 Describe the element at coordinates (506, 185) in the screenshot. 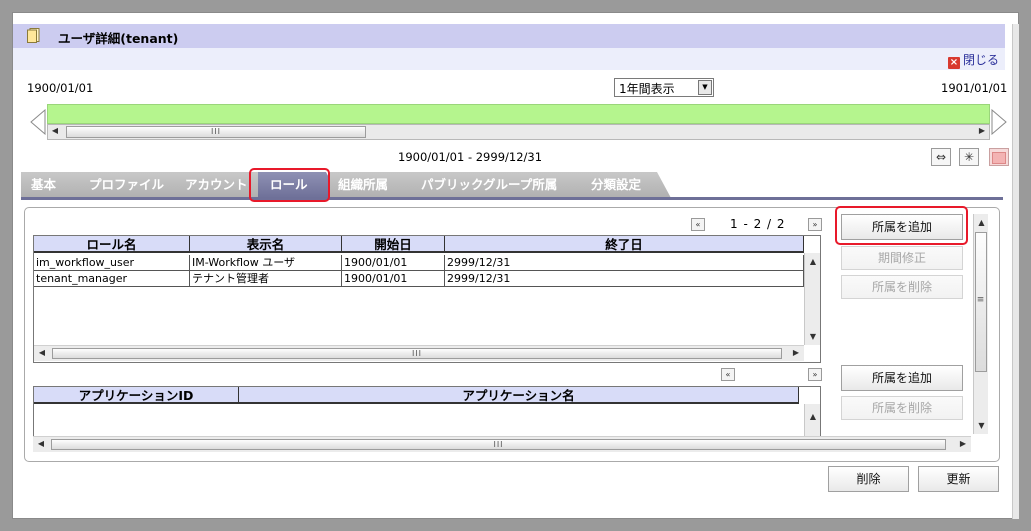

I see `tab-public-group: パブリックグループ所属` at that location.